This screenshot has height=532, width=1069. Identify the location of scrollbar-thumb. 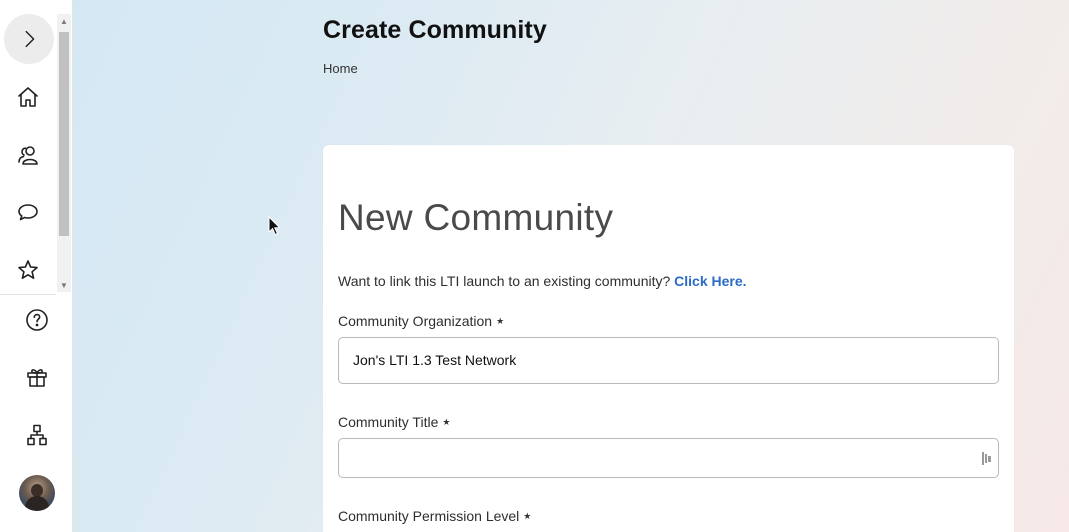
(64, 134).